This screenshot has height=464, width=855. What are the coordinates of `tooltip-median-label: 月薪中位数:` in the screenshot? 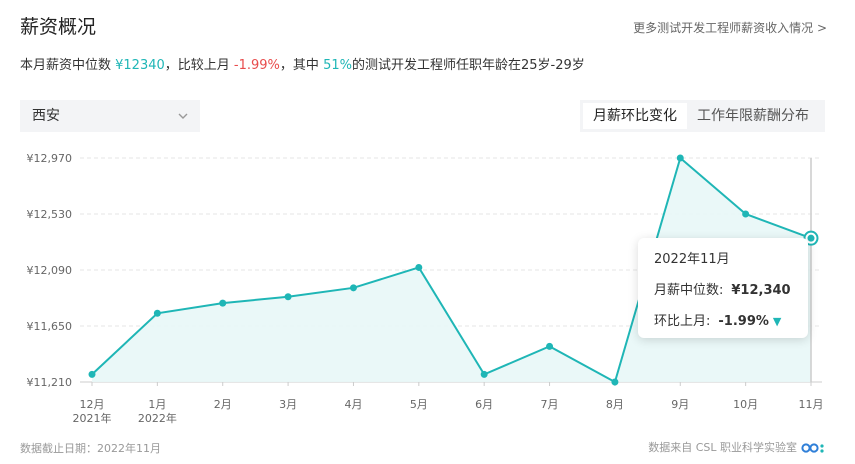 It's located at (689, 290).